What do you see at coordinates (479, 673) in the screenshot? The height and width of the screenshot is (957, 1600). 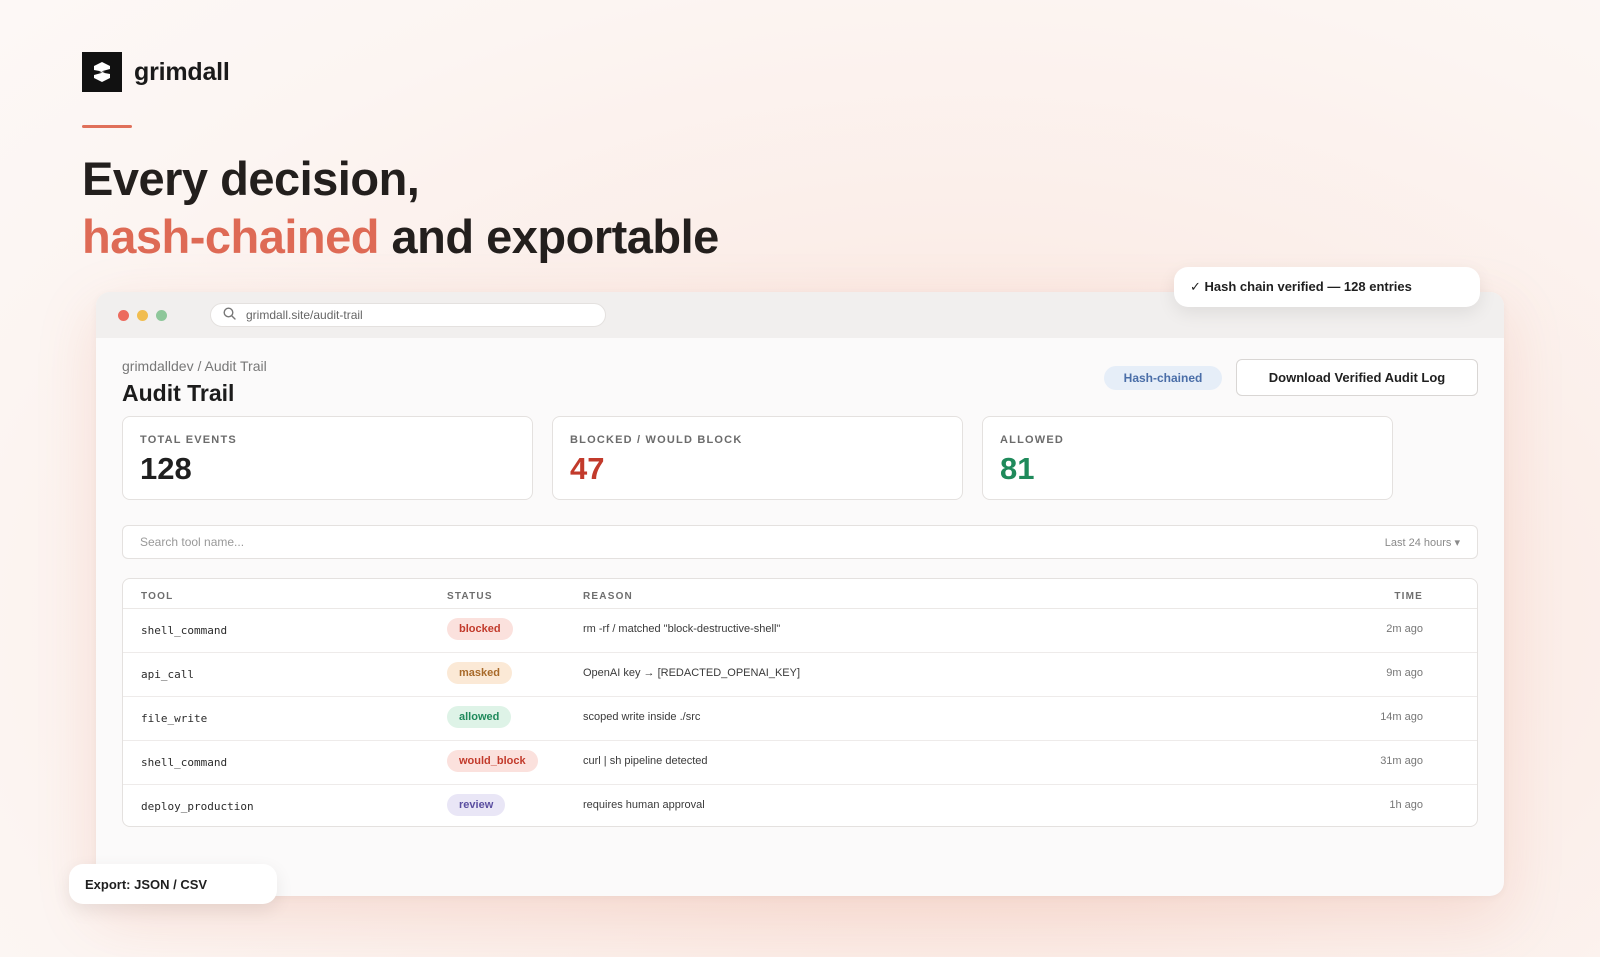 I see `status-badge: masked` at bounding box center [479, 673].